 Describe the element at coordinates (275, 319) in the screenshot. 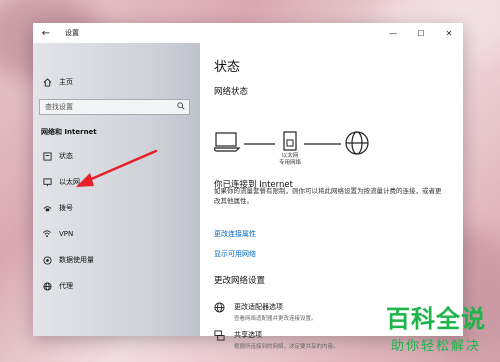

I see `adapter-options-desc: 查看网络适配器并更改连接设置。` at that location.